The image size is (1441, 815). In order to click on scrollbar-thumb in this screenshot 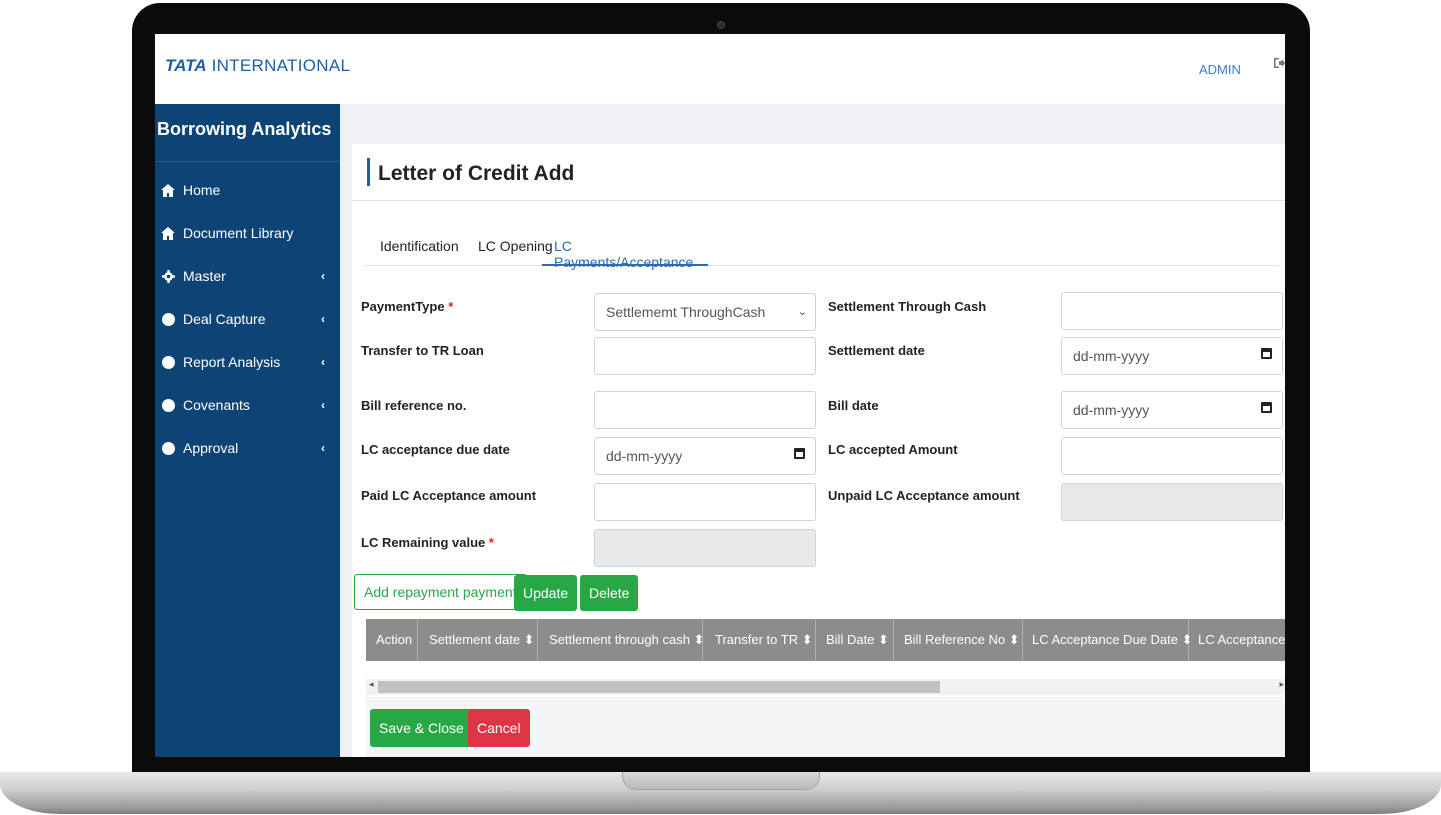, I will do `click(659, 687)`.